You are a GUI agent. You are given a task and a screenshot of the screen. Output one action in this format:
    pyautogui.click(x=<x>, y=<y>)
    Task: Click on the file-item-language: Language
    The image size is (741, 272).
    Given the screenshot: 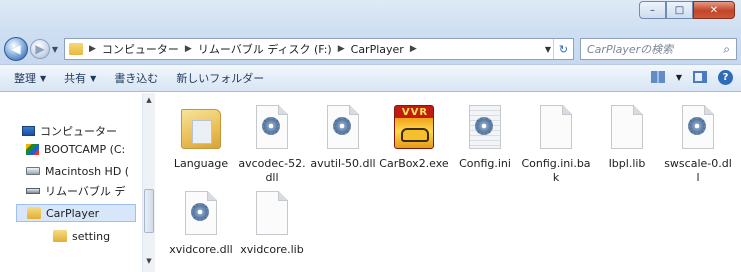 What is the action you would take?
    pyautogui.click(x=201, y=137)
    